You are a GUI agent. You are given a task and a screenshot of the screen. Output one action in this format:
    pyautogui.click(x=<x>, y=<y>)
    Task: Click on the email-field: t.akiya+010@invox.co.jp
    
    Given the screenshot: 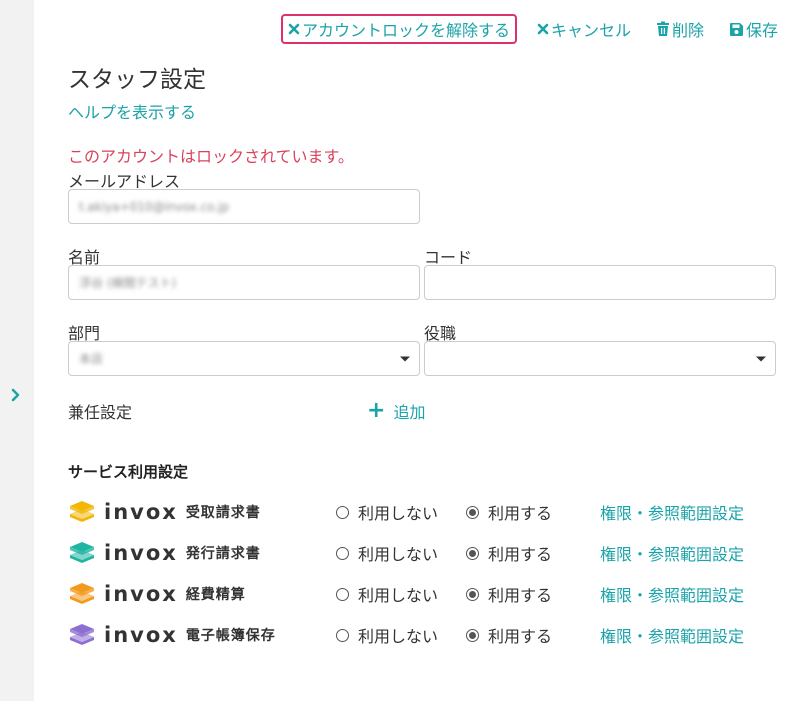 What is the action you would take?
    pyautogui.click(x=244, y=206)
    